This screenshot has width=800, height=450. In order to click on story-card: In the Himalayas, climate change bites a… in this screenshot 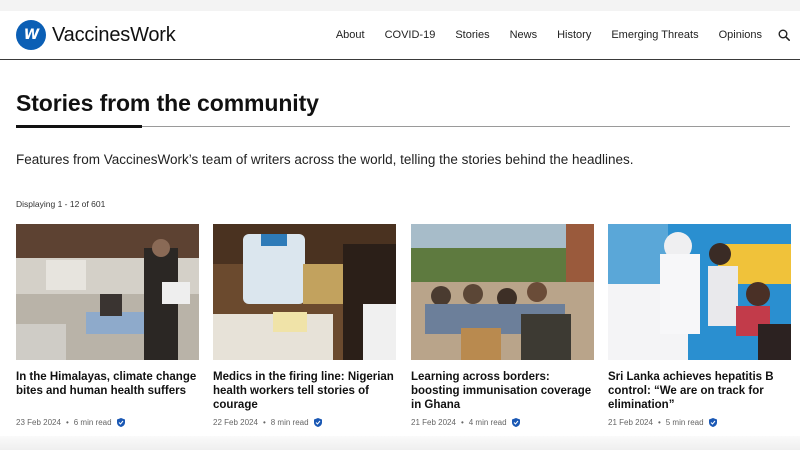, I will do `click(107, 325)`.